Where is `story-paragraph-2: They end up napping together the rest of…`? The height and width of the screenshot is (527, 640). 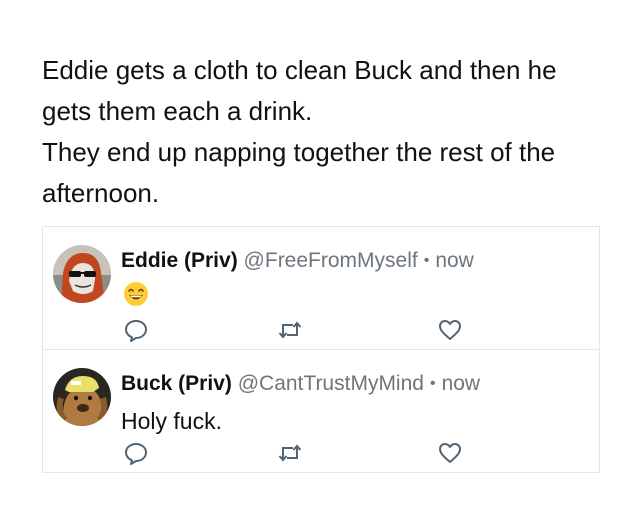
story-paragraph-2: They end up napping together the rest of… is located at coordinates (299, 172).